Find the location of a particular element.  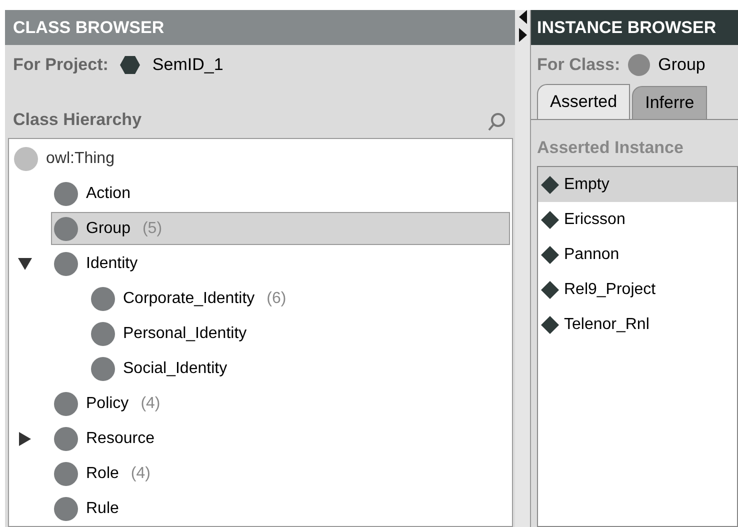

tree-item: Action is located at coordinates (91, 193).